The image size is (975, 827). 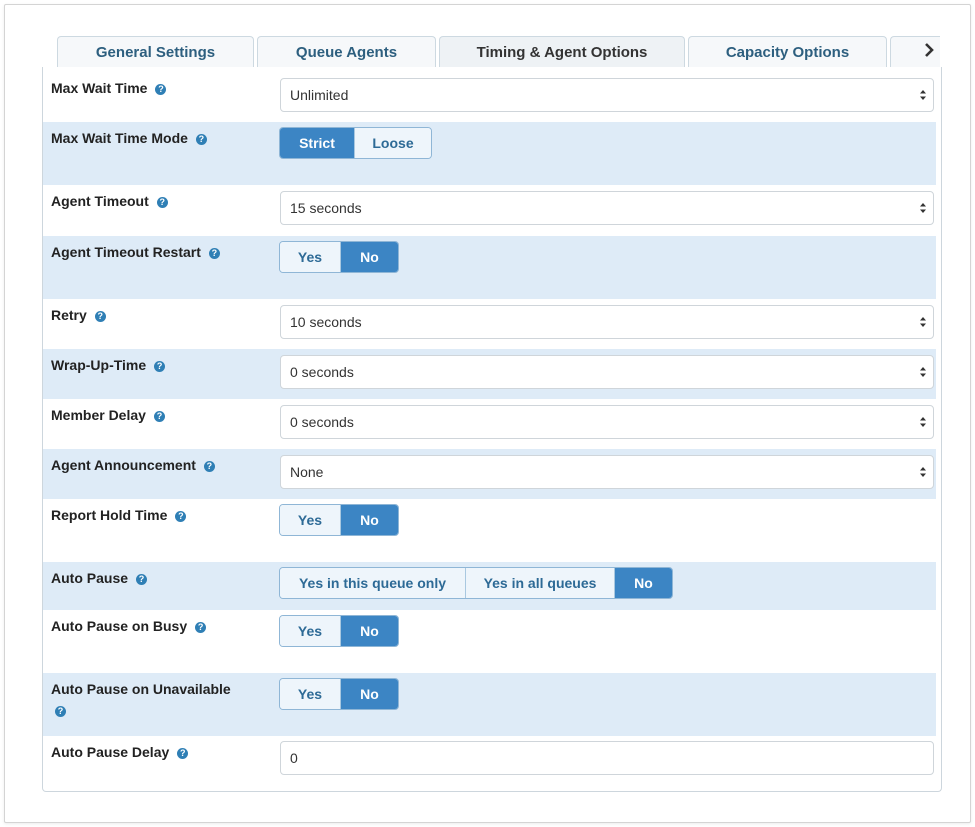 I want to click on row-auto-pause-delay: Auto Pause Delay? 0, so click(x=489, y=760).